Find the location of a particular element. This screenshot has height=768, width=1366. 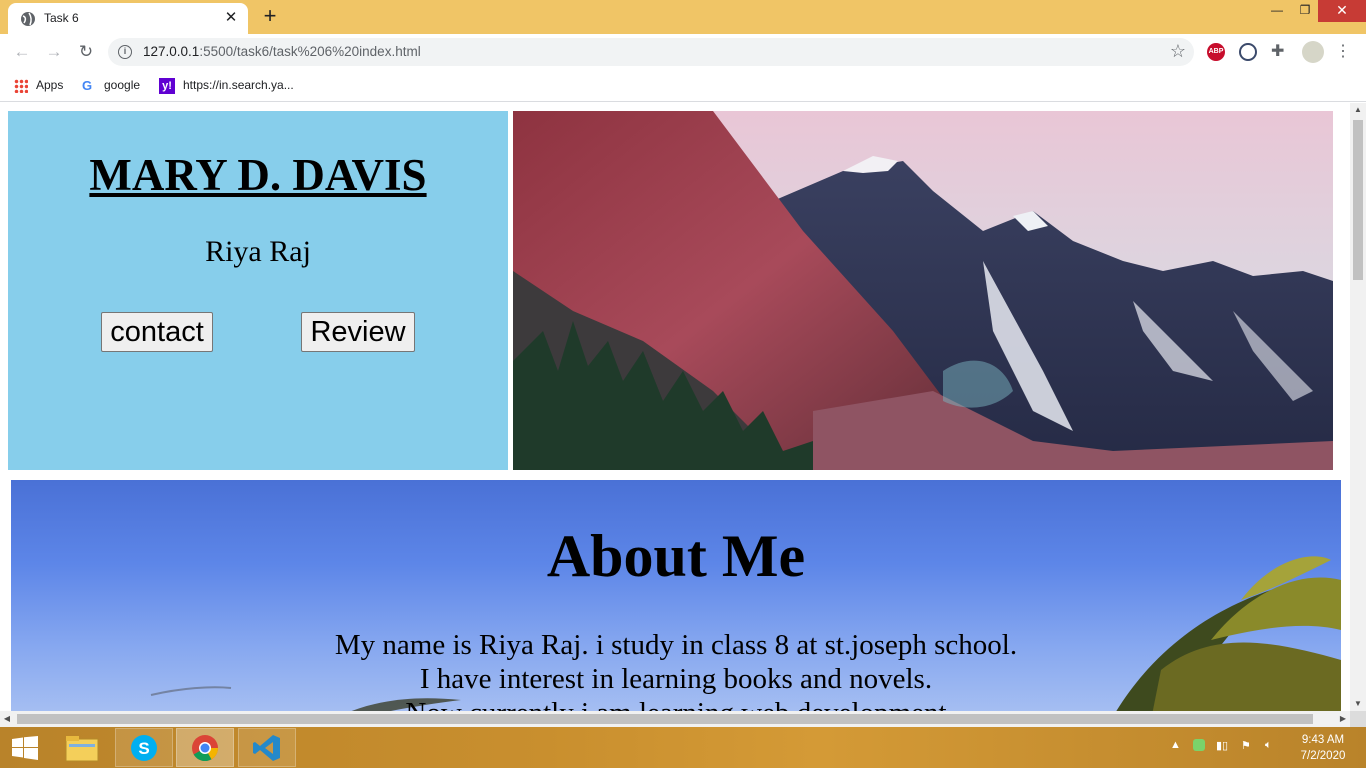

windows-start-icon is located at coordinates (25, 748).